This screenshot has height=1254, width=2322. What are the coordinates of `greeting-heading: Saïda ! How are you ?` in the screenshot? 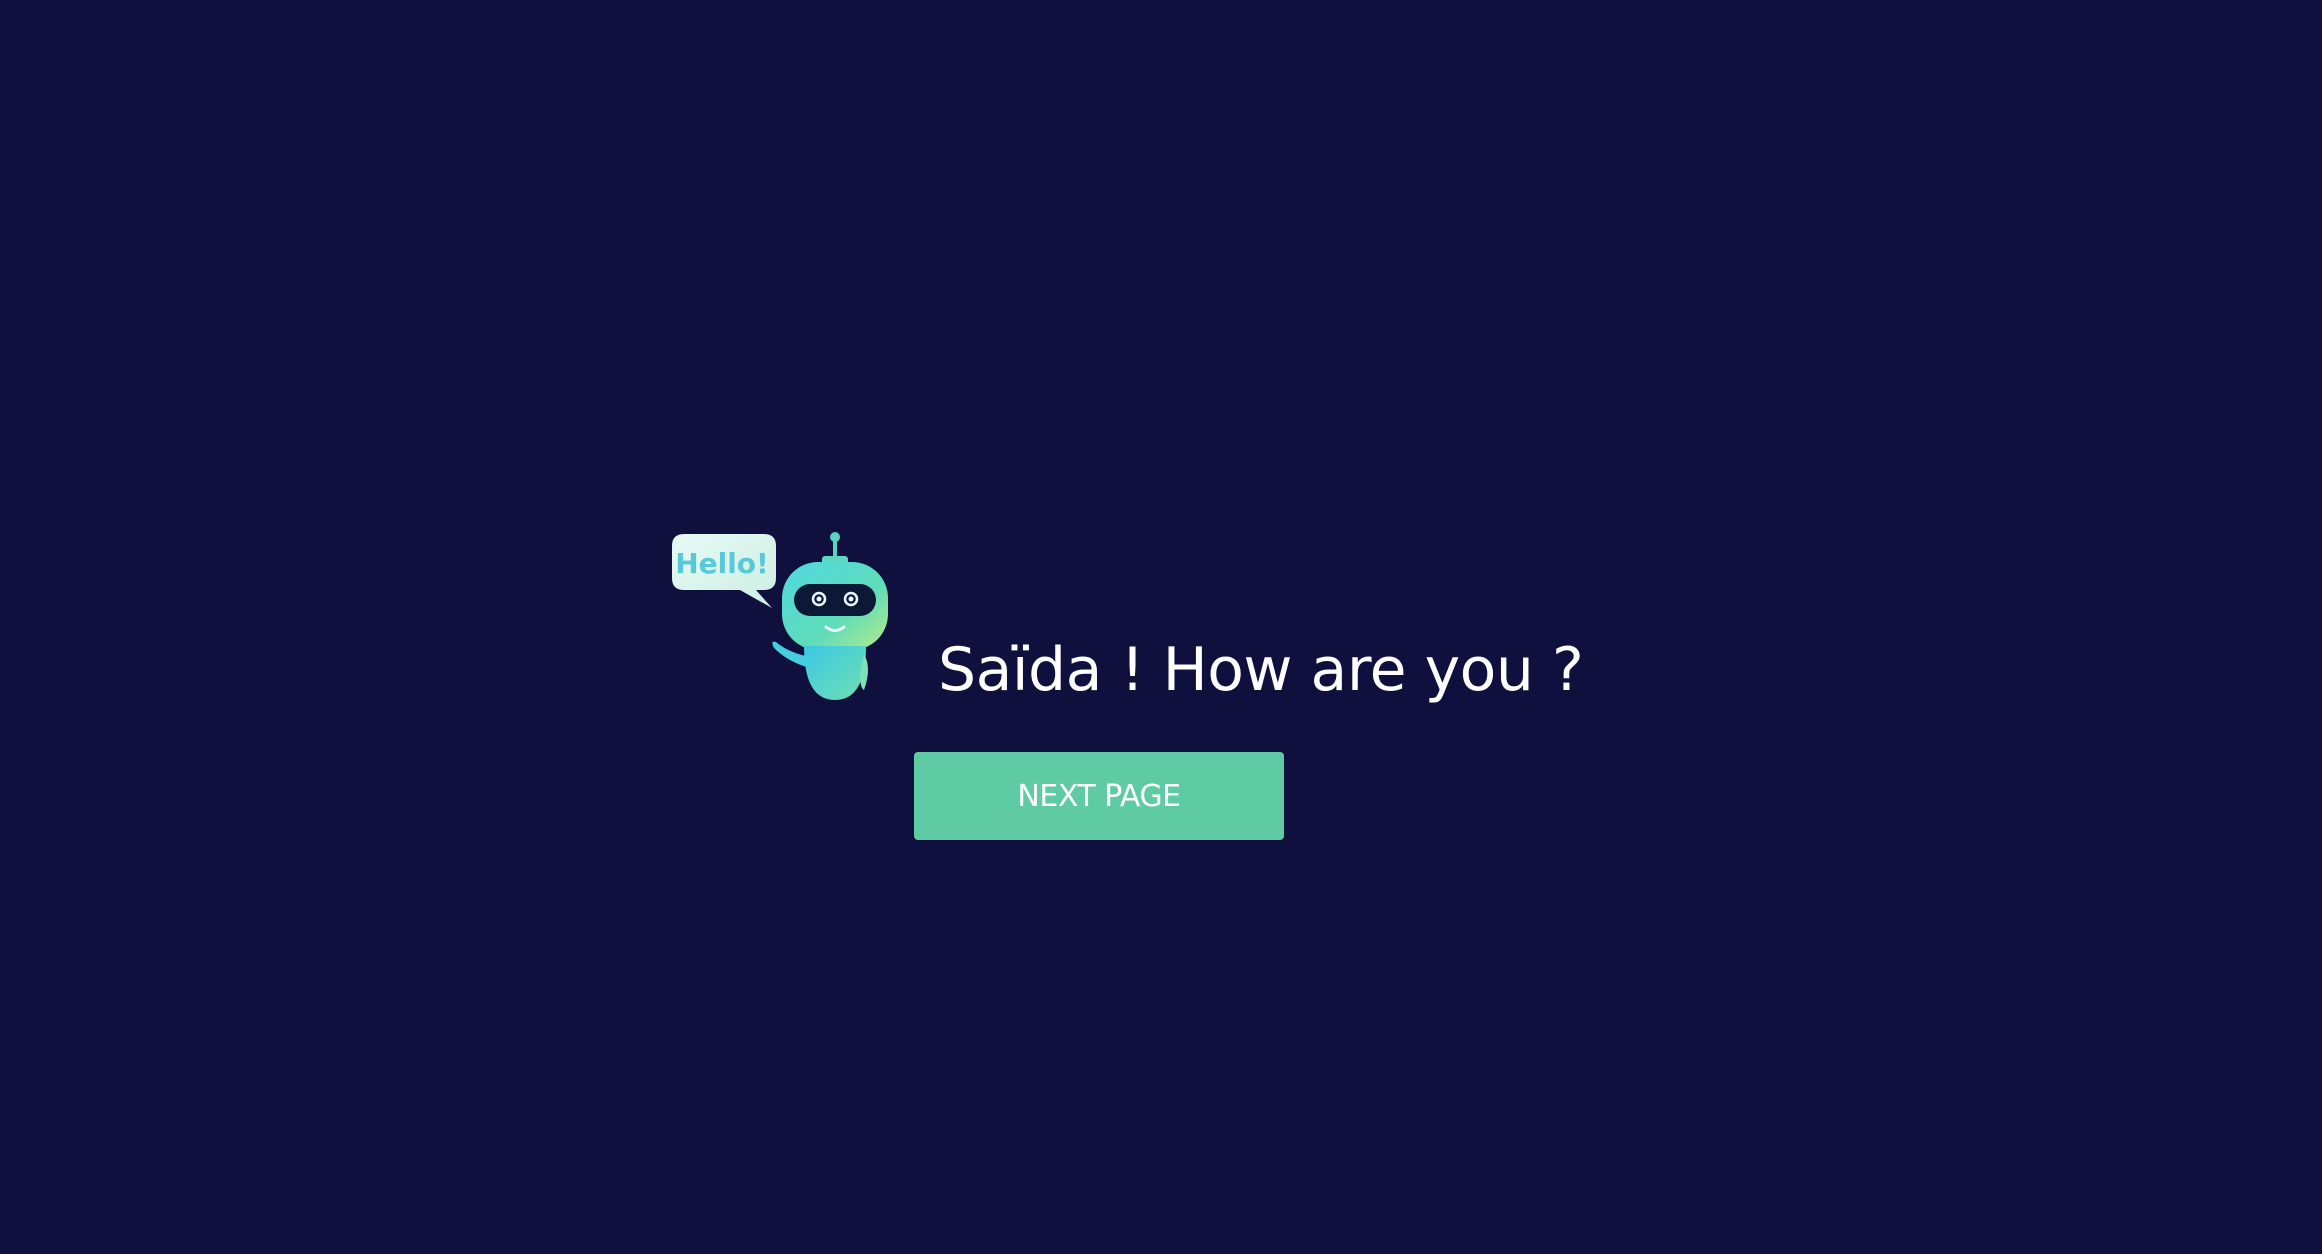 It's located at (1261, 670).